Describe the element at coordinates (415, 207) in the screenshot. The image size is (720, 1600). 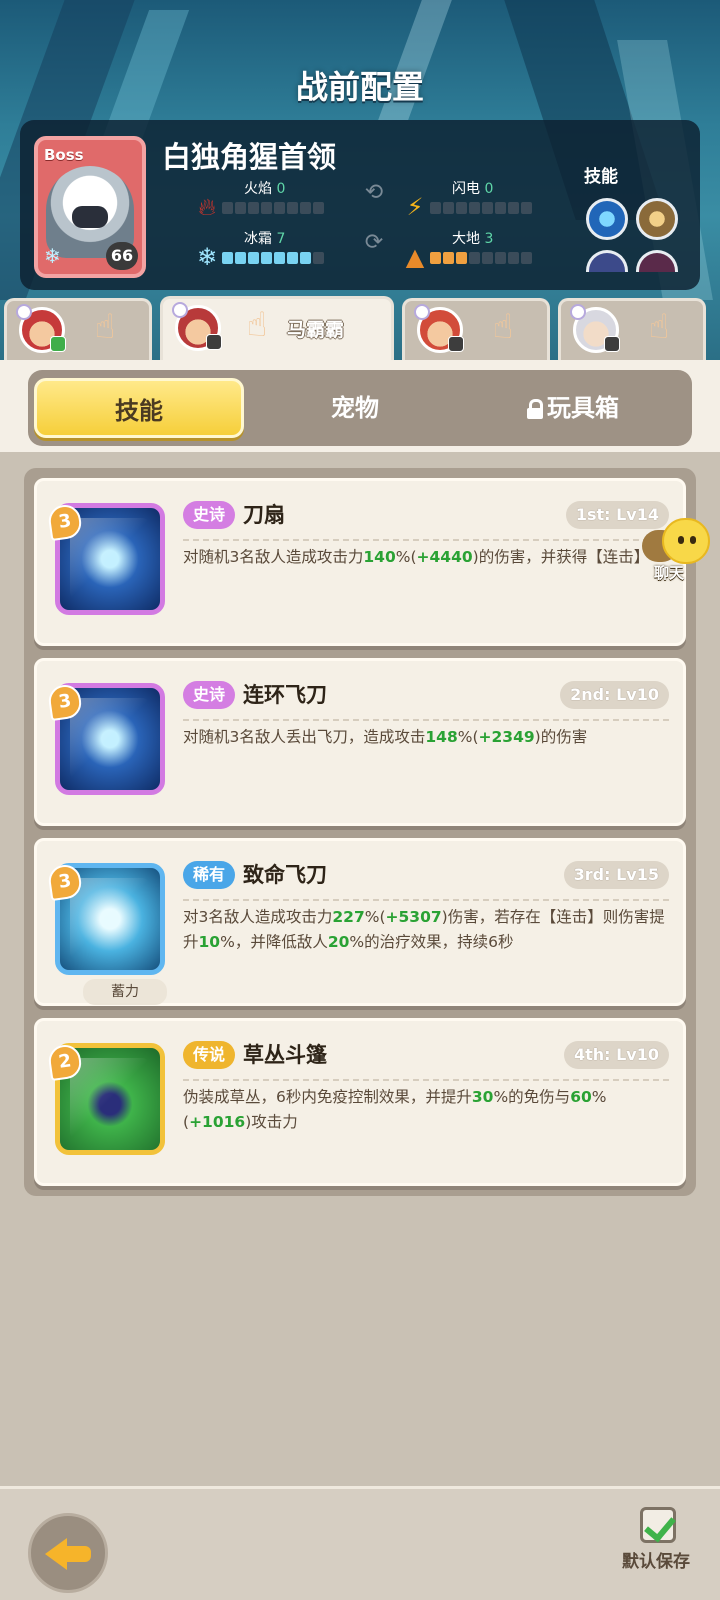
I see `lightning-icon: ⚡︎` at that location.